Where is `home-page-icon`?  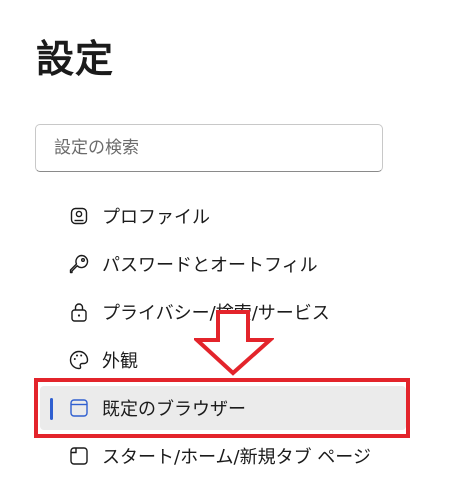
home-page-icon is located at coordinates (79, 456).